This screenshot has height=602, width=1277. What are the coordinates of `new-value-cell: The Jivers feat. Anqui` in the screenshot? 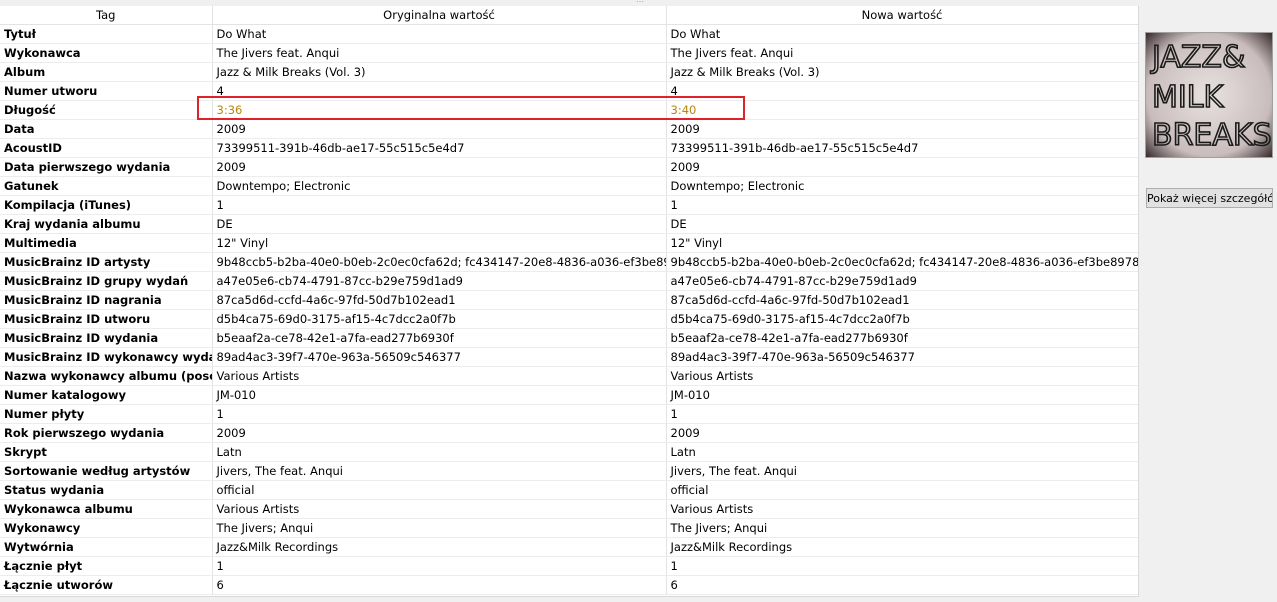 It's located at (902, 53).